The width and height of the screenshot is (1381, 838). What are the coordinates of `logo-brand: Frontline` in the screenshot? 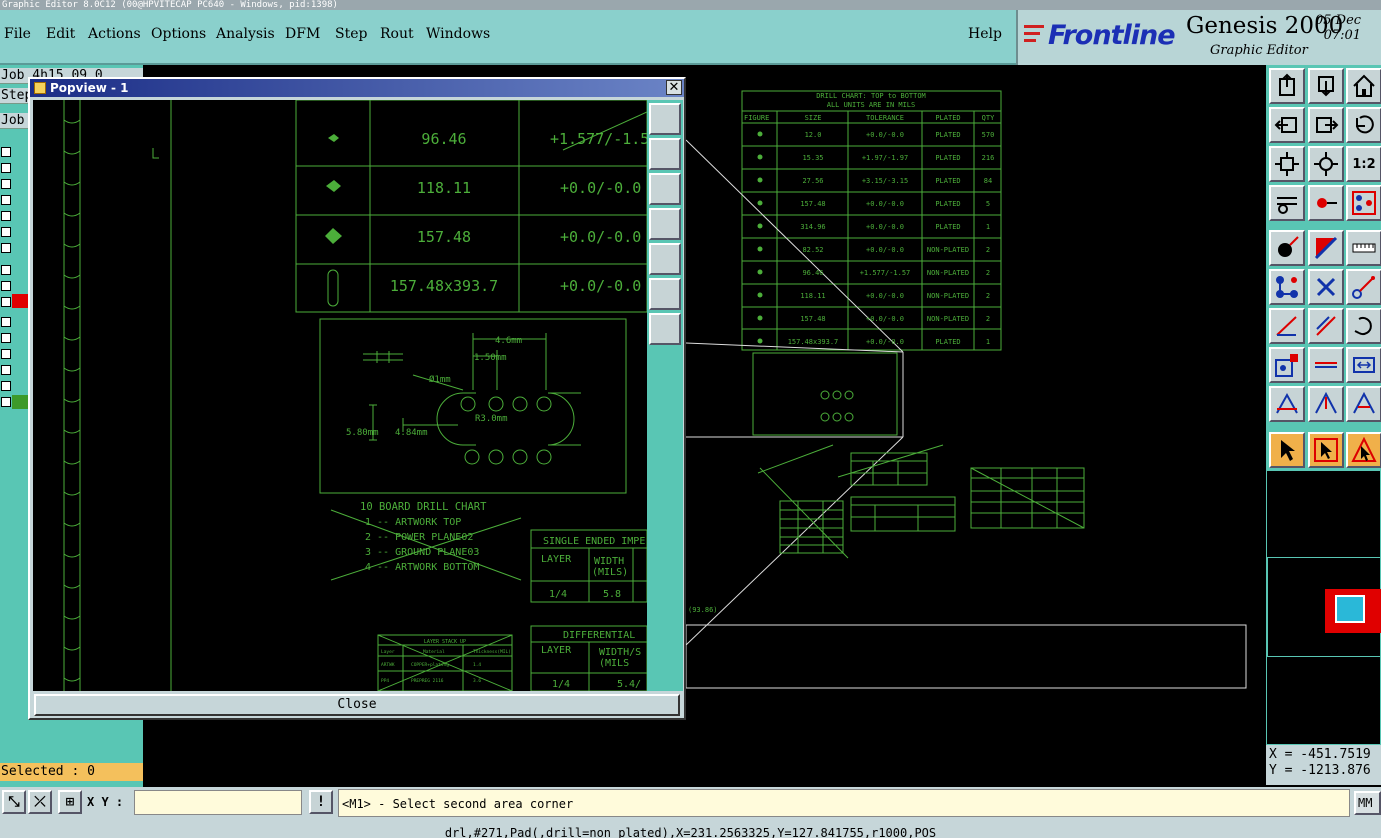 It's located at (1112, 35).